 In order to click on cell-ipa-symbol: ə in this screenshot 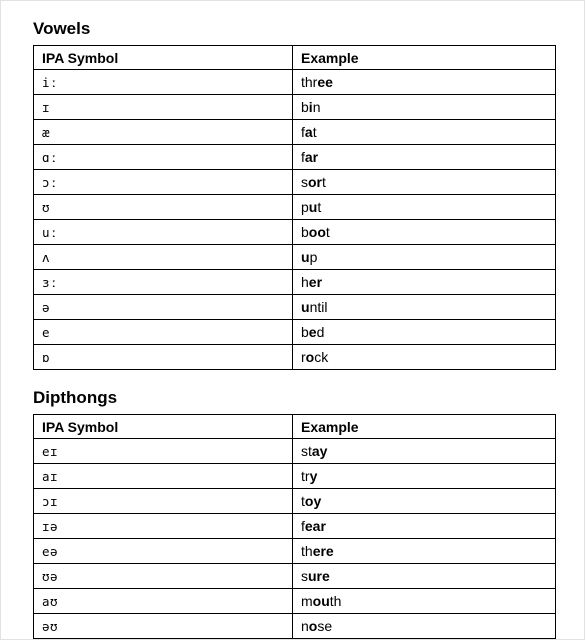, I will do `click(163, 307)`.